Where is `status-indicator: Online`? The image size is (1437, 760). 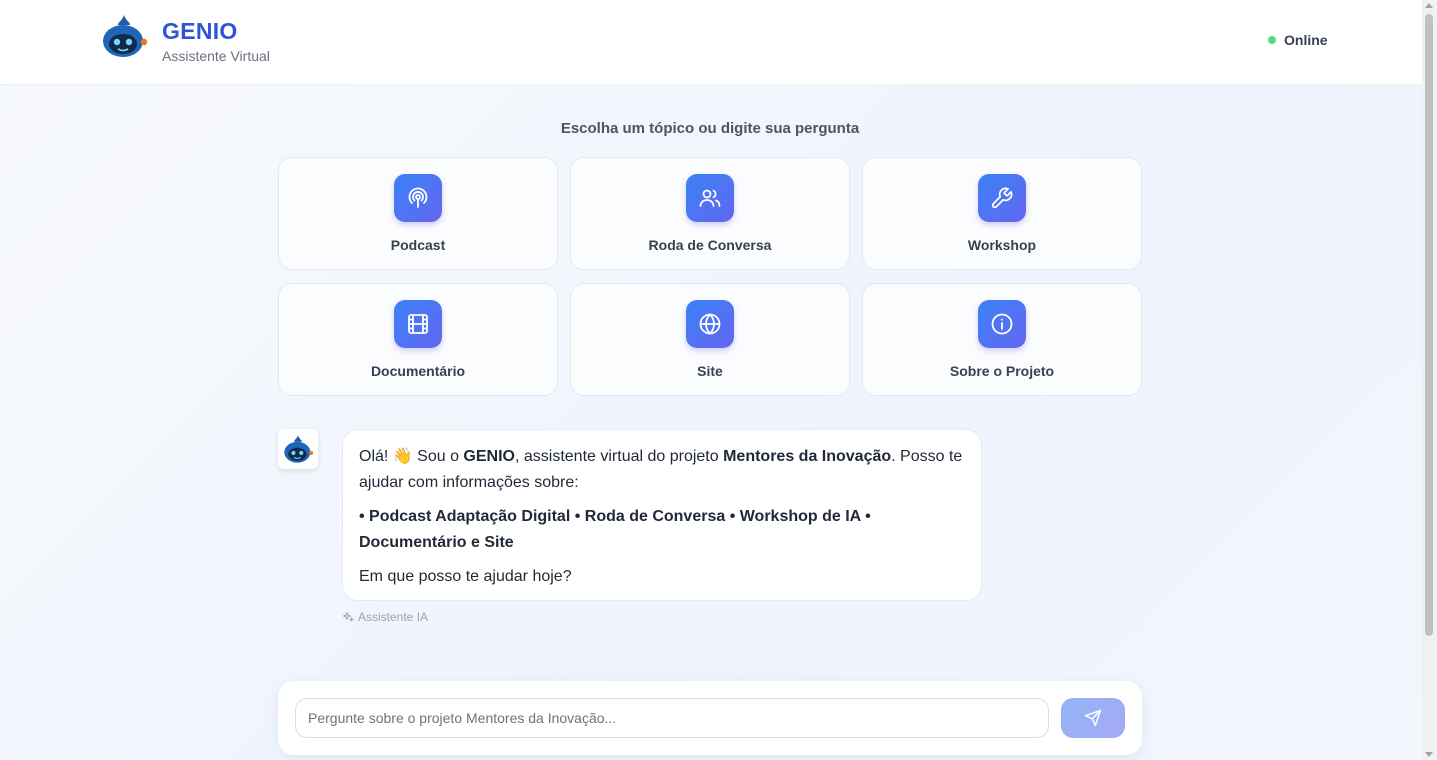
status-indicator: Online is located at coordinates (1298, 40).